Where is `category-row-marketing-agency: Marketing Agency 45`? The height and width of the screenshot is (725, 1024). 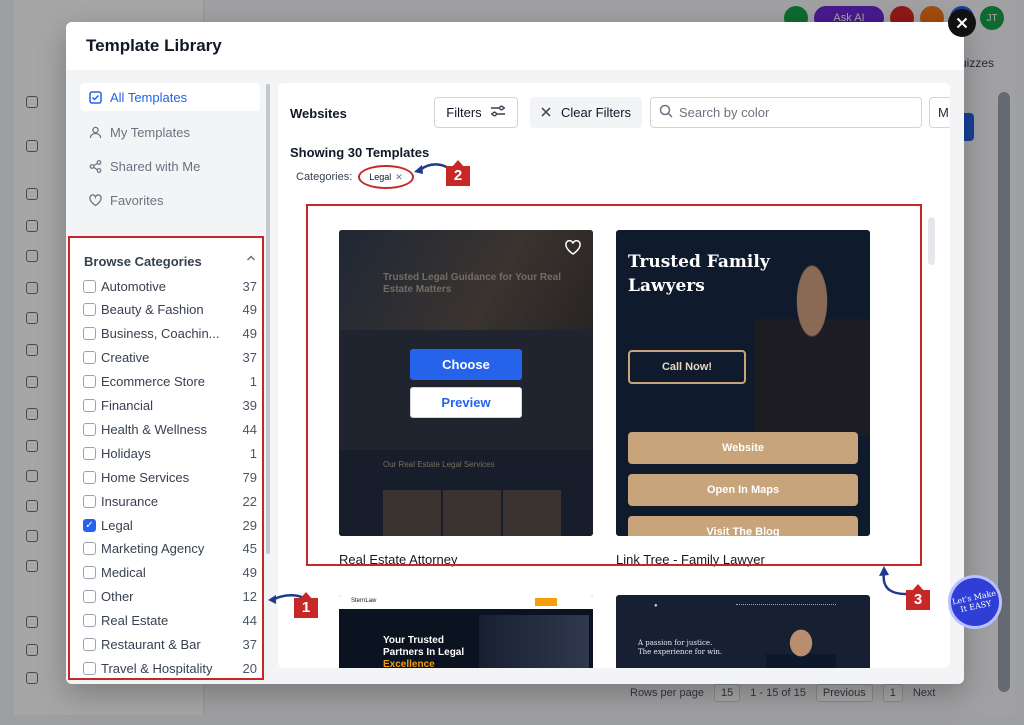 category-row-marketing-agency: Marketing Agency 45 is located at coordinates (170, 549).